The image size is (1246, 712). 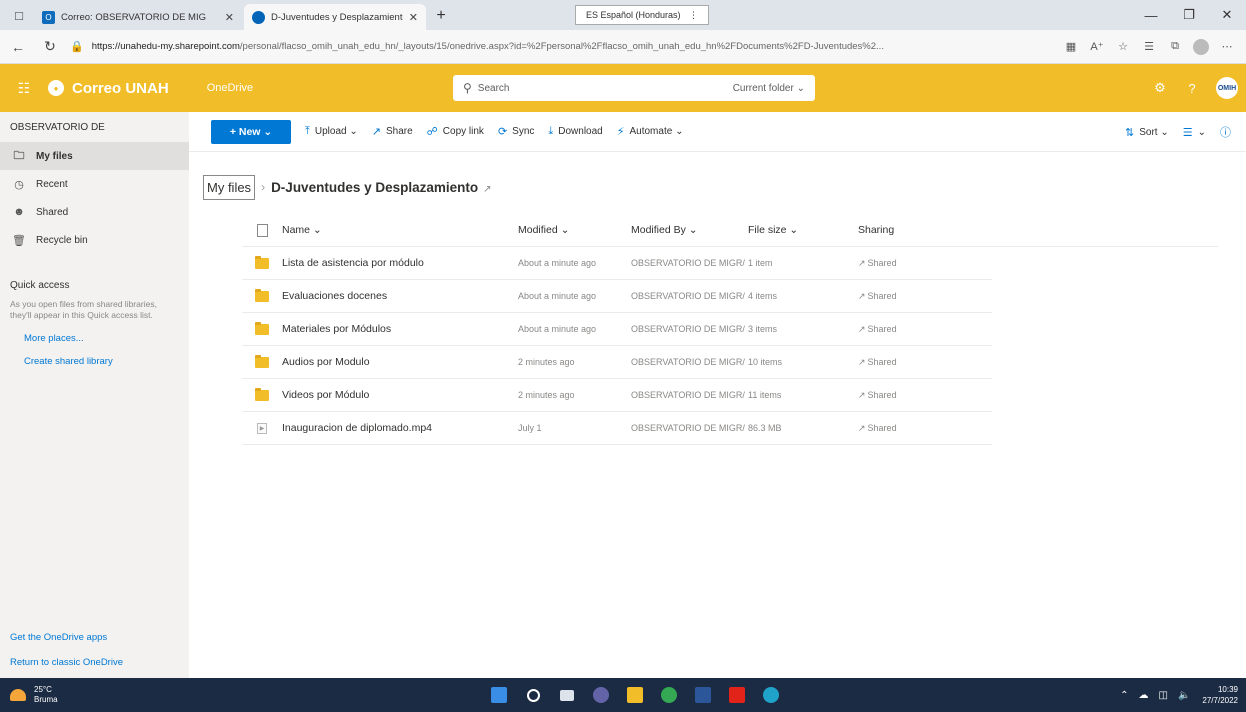 I want to click on automate-button: ⚡ Automate ⌄, so click(x=650, y=131).